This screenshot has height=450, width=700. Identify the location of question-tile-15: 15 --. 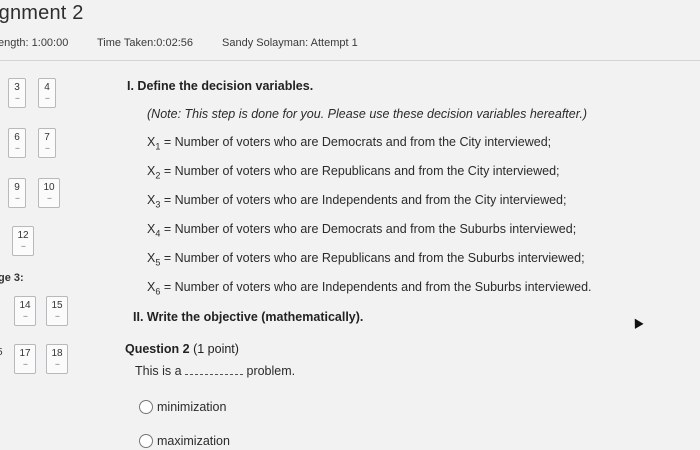
(57, 311).